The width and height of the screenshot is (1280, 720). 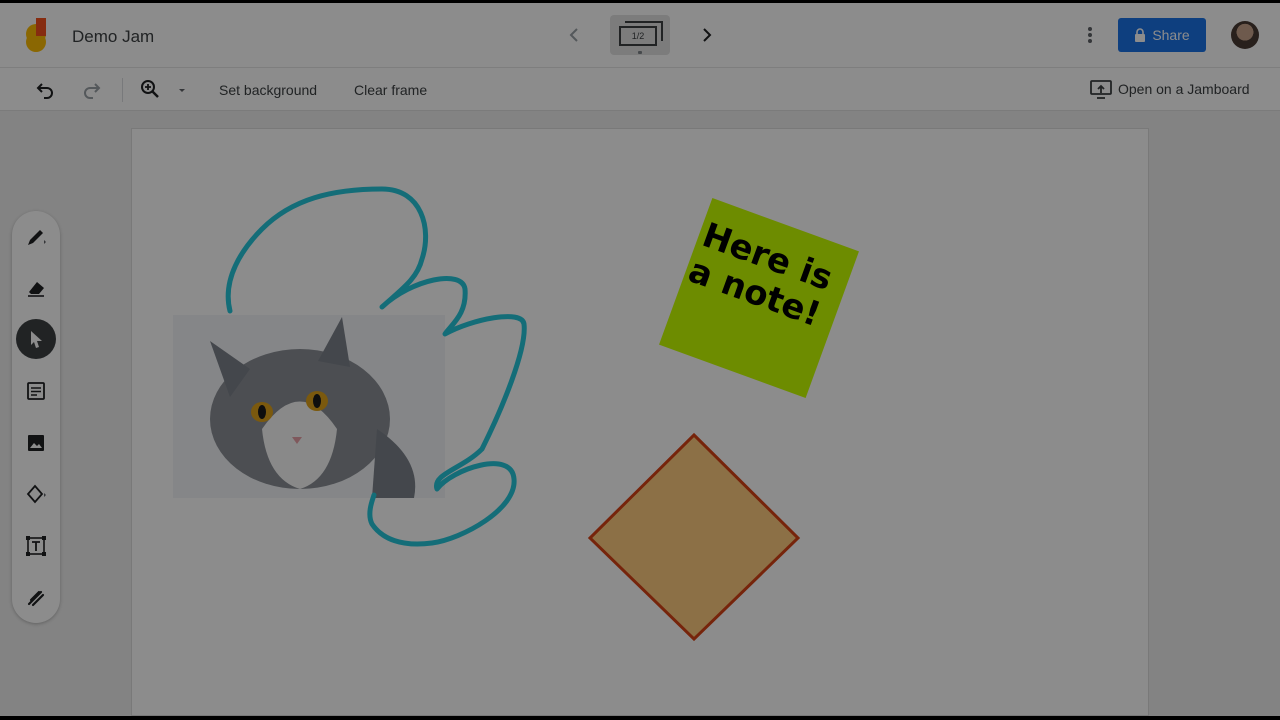 I want to click on pen-icon, so click(x=37, y=237).